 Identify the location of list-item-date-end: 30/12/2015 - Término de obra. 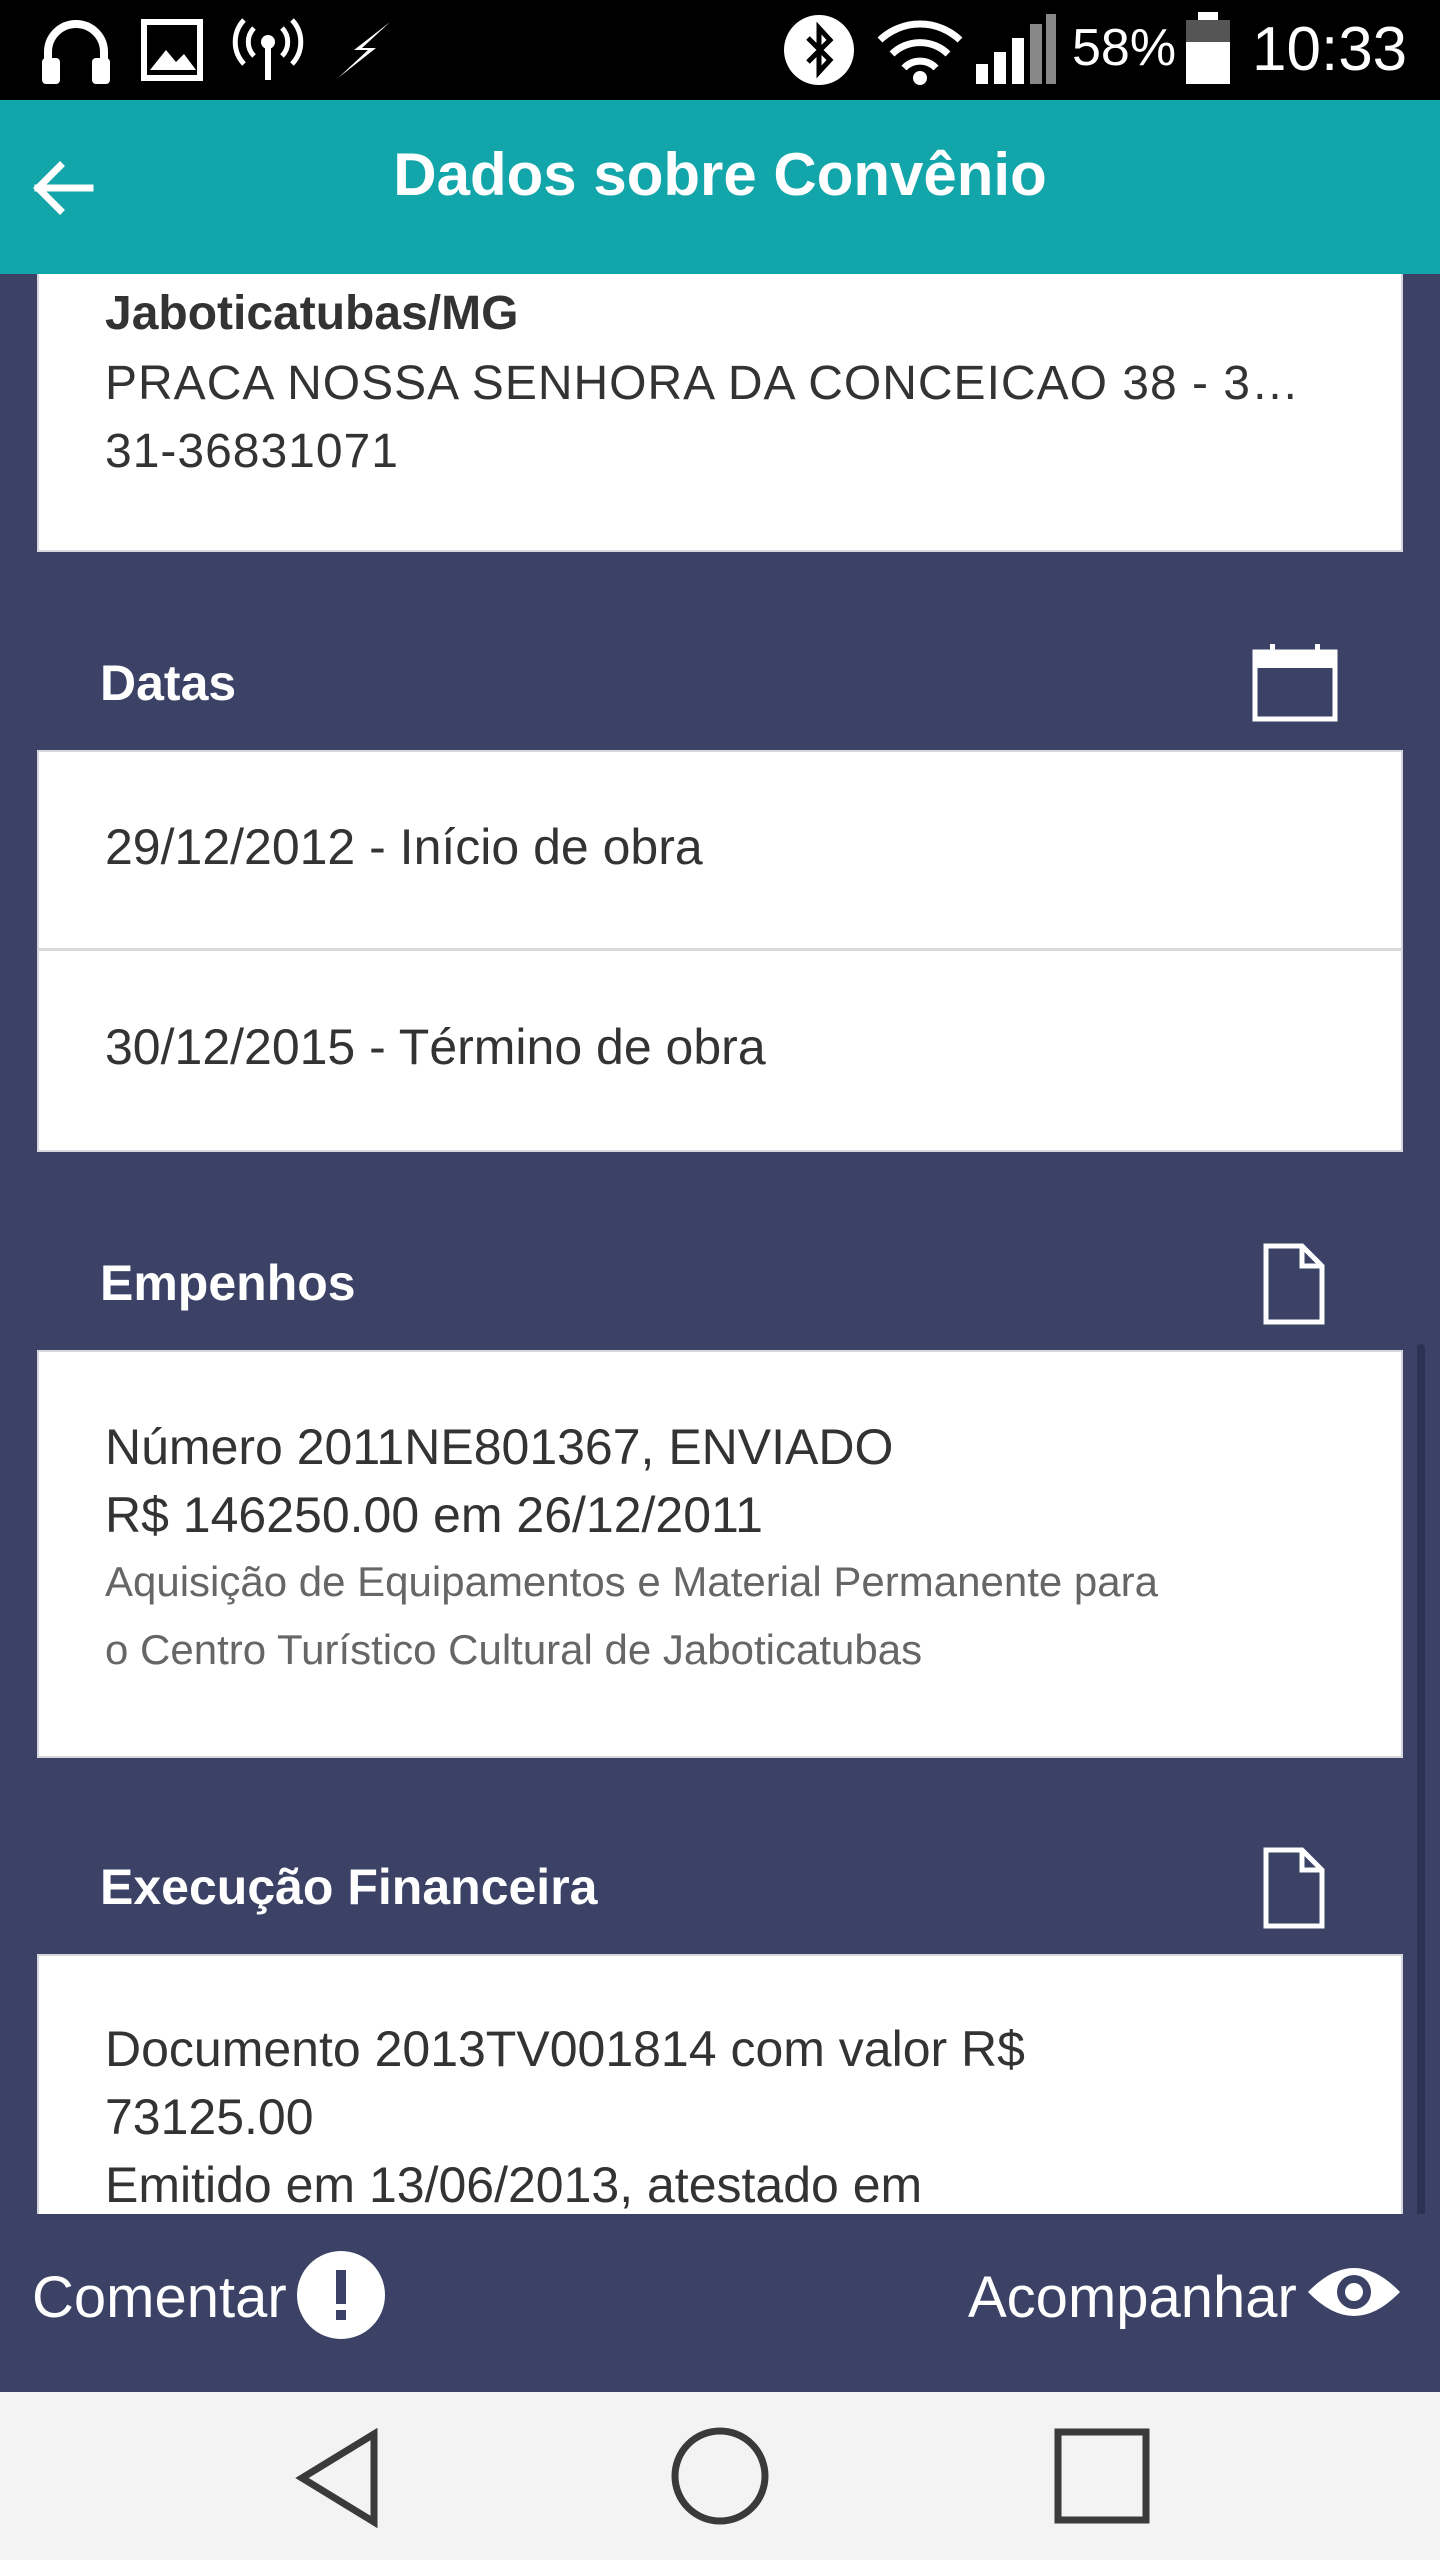
(435, 1047).